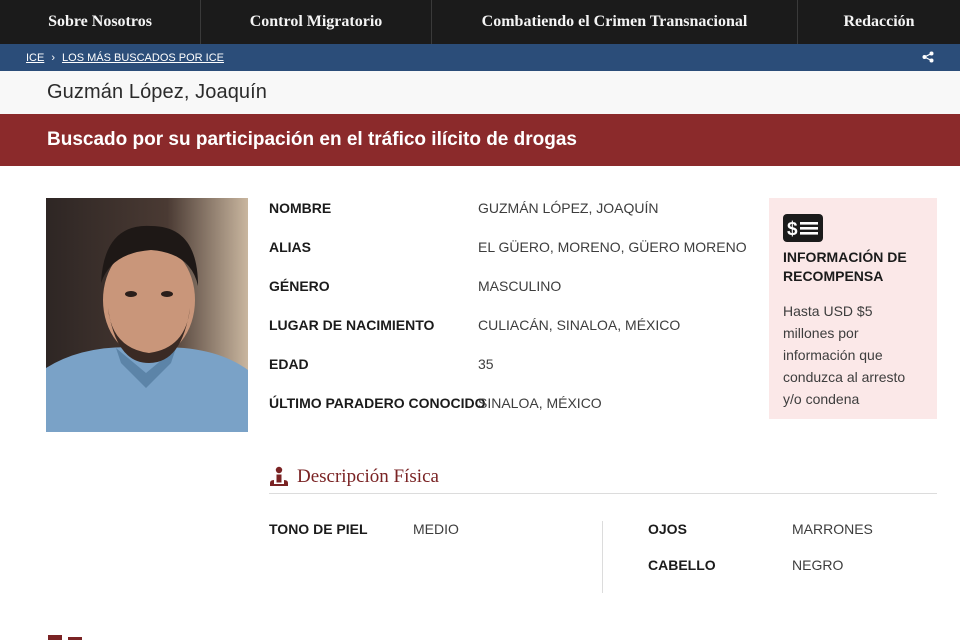 The width and height of the screenshot is (960, 640). I want to click on detail-row-alias: ALIAS EL GÜERO, MORENO, GÜERO MORENO, so click(509, 249).